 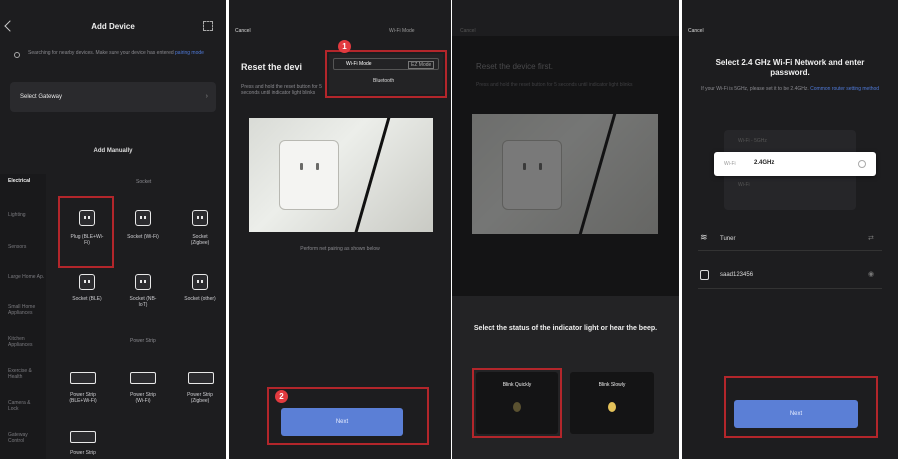 I want to click on network-row: Wi-Fi, so click(x=744, y=185).